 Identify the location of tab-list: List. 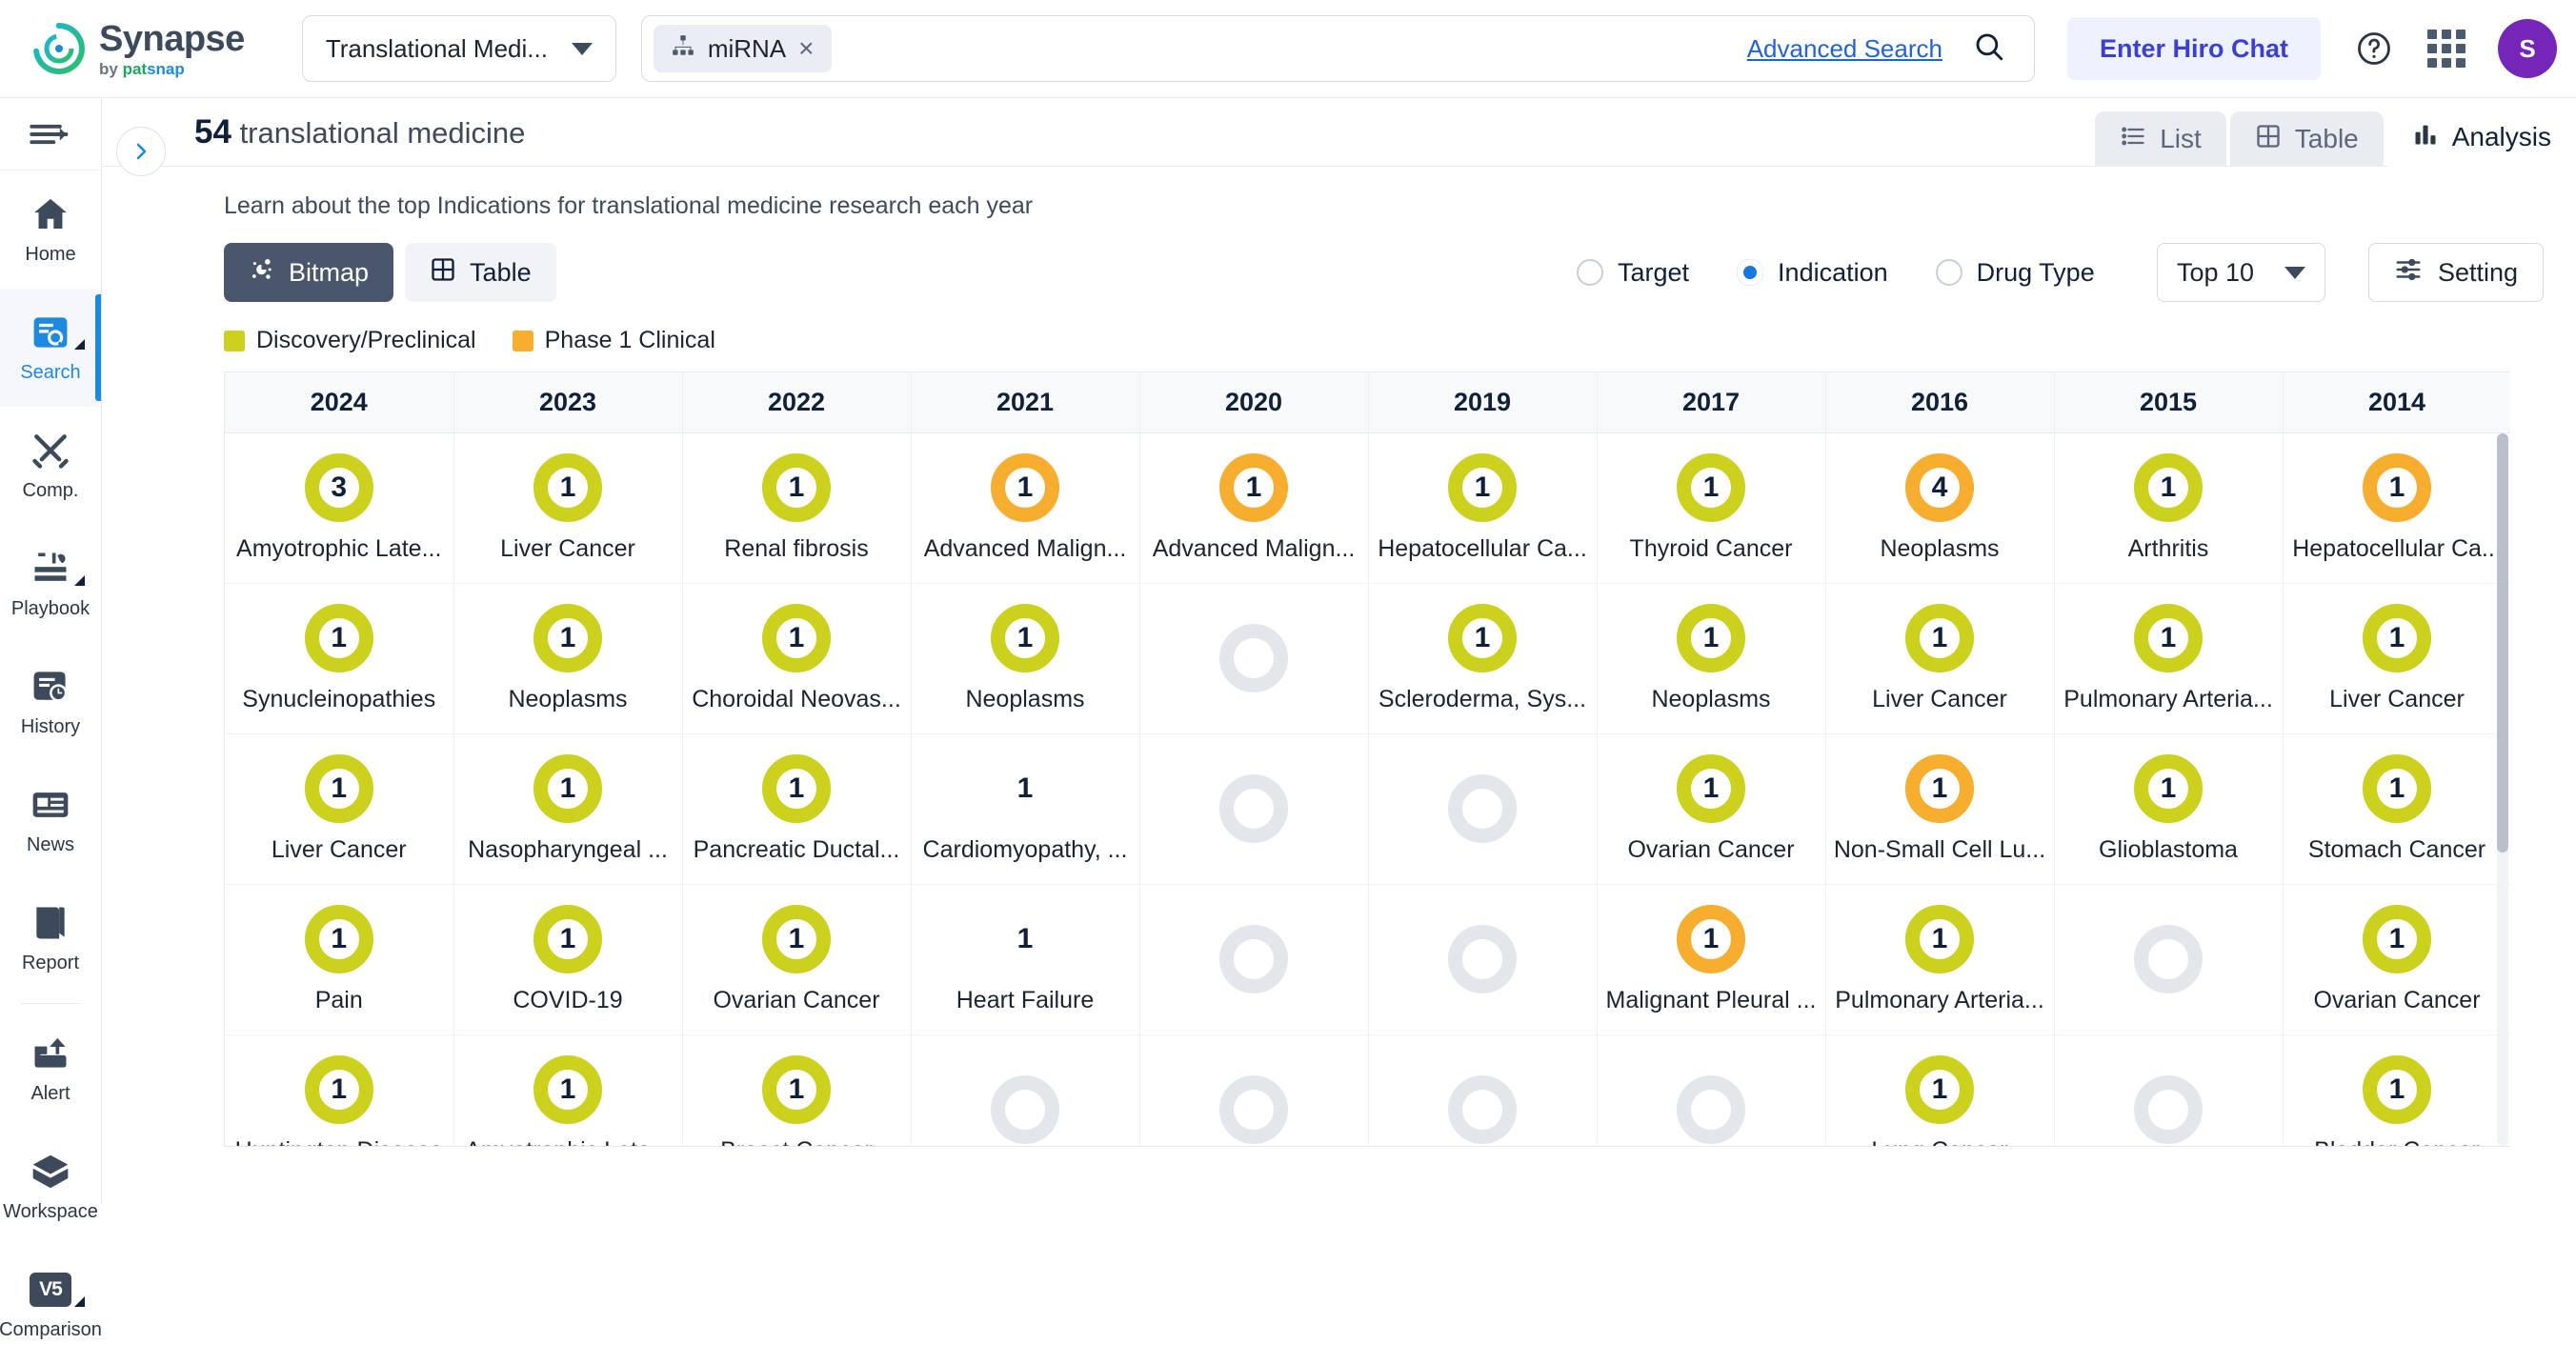
(2160, 139).